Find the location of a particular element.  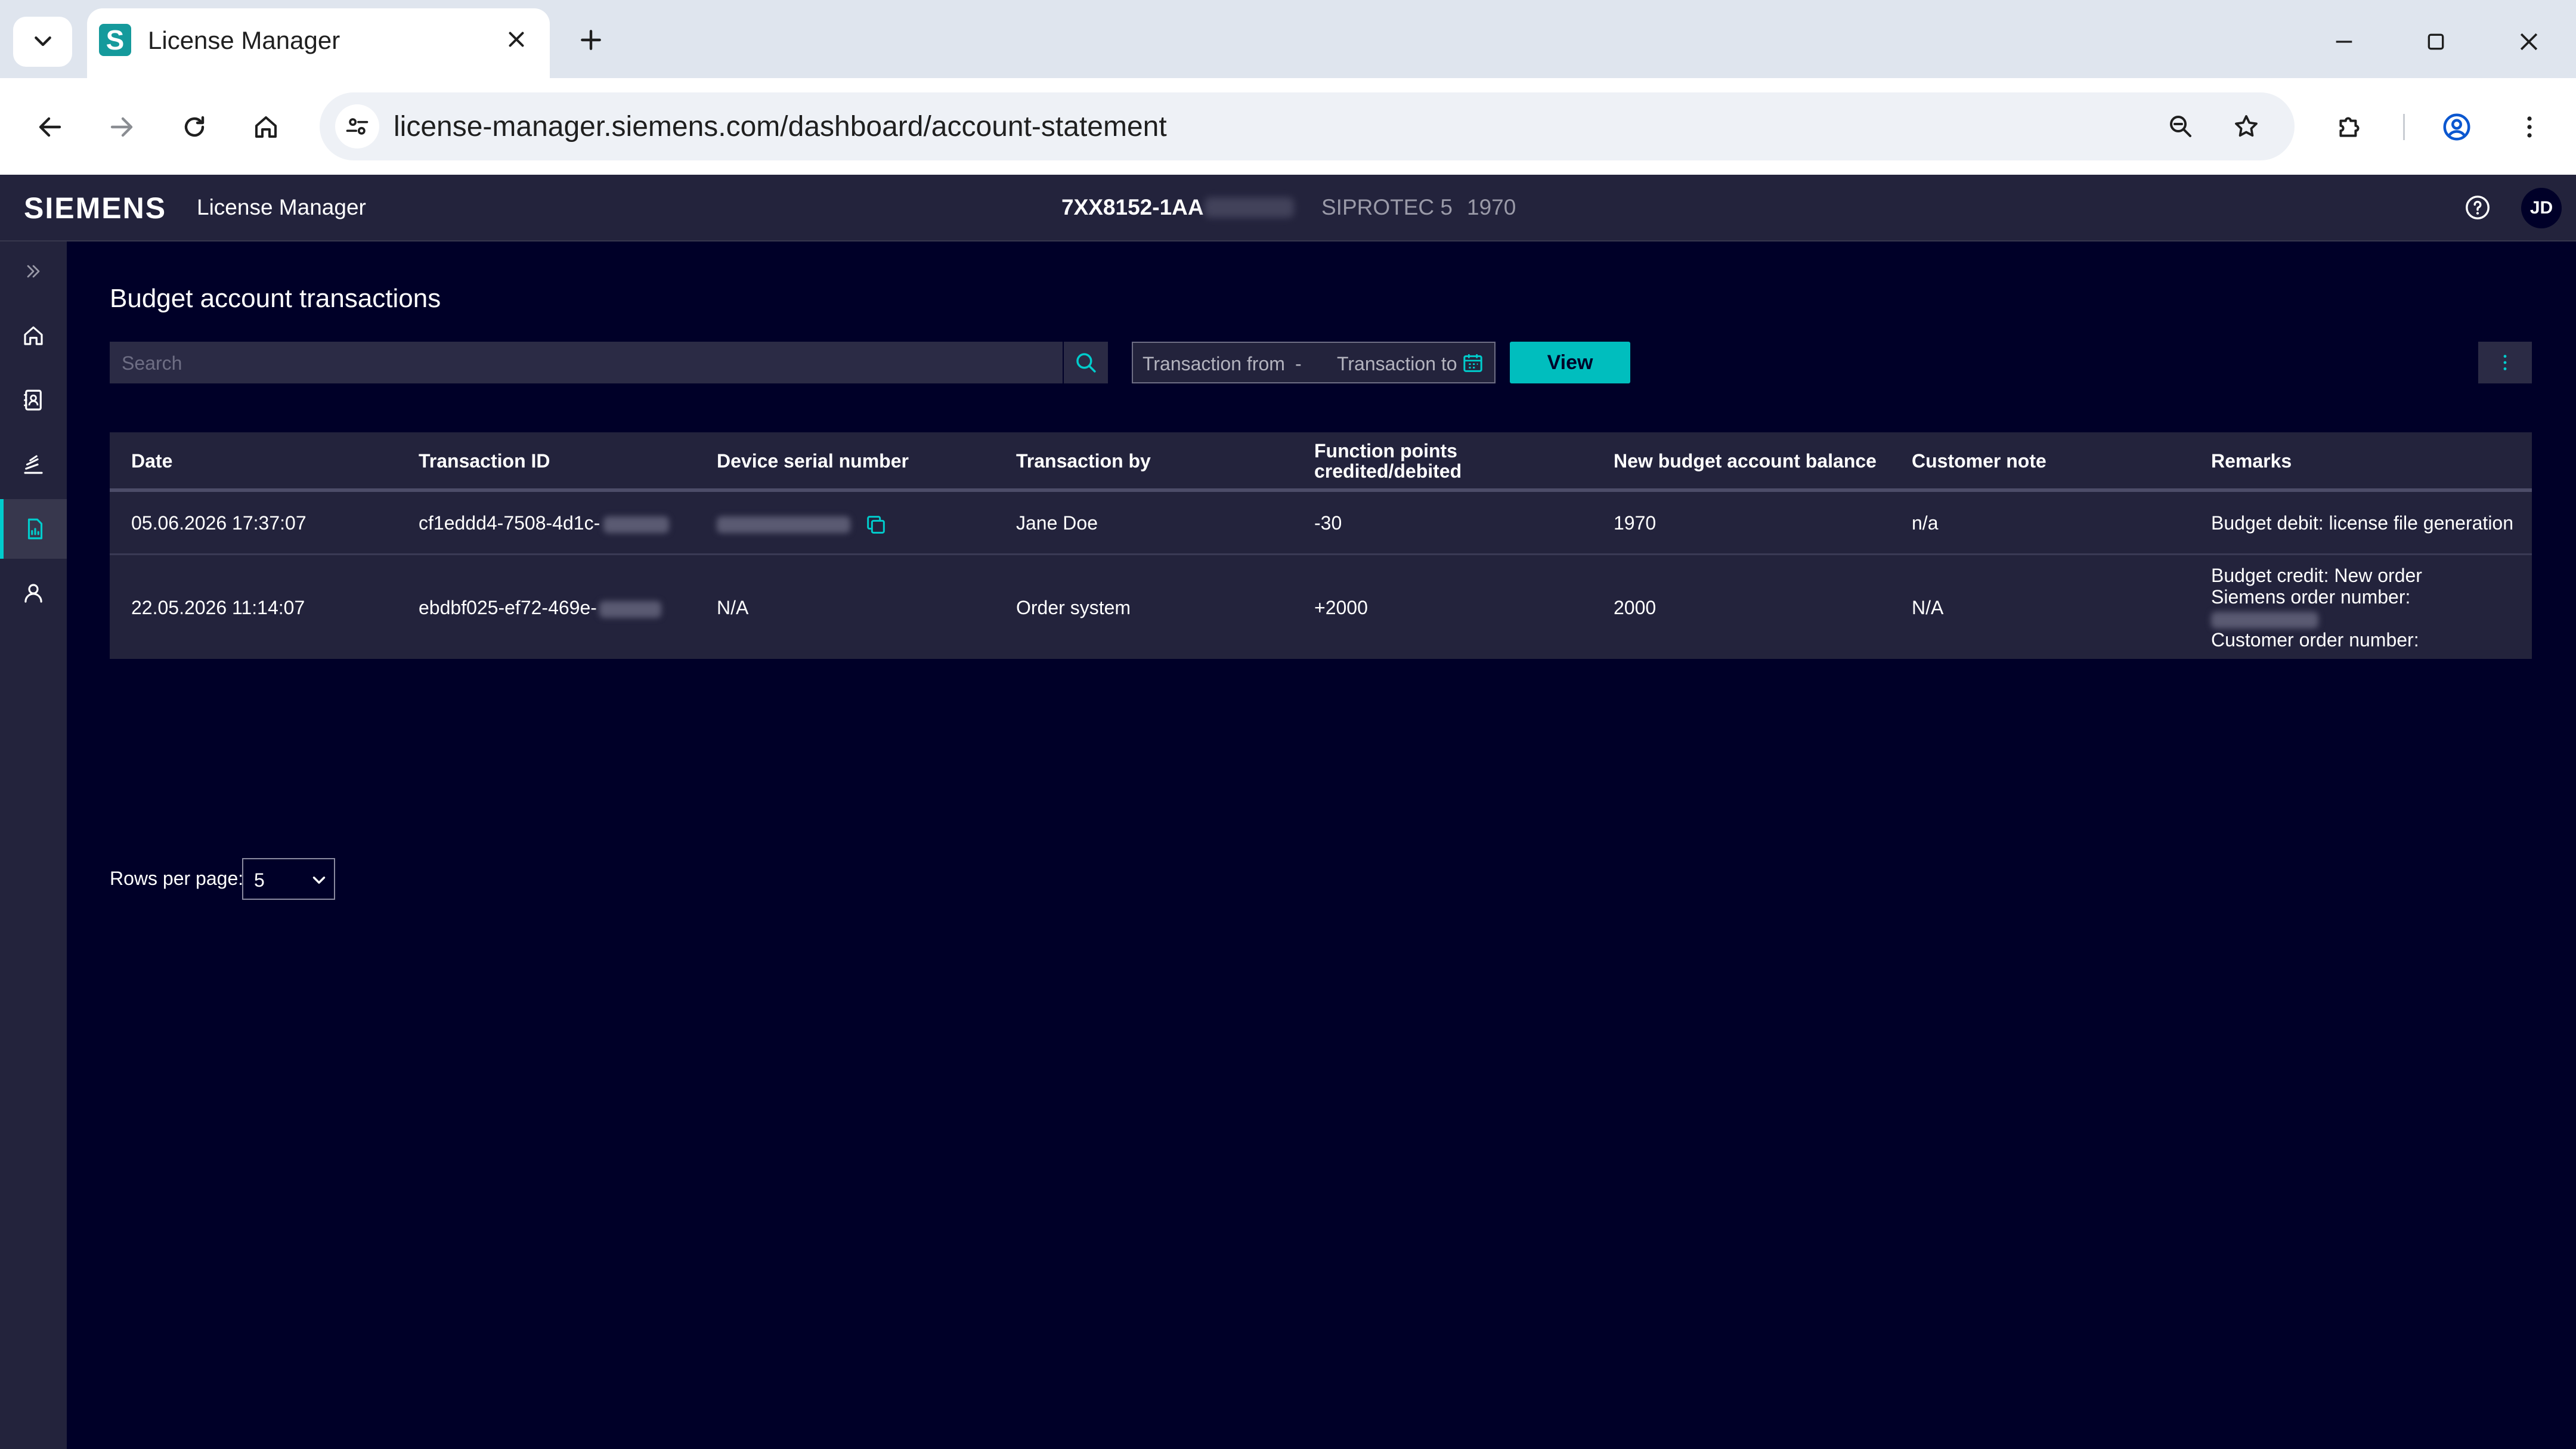

document-chart-icon is located at coordinates (35, 529).